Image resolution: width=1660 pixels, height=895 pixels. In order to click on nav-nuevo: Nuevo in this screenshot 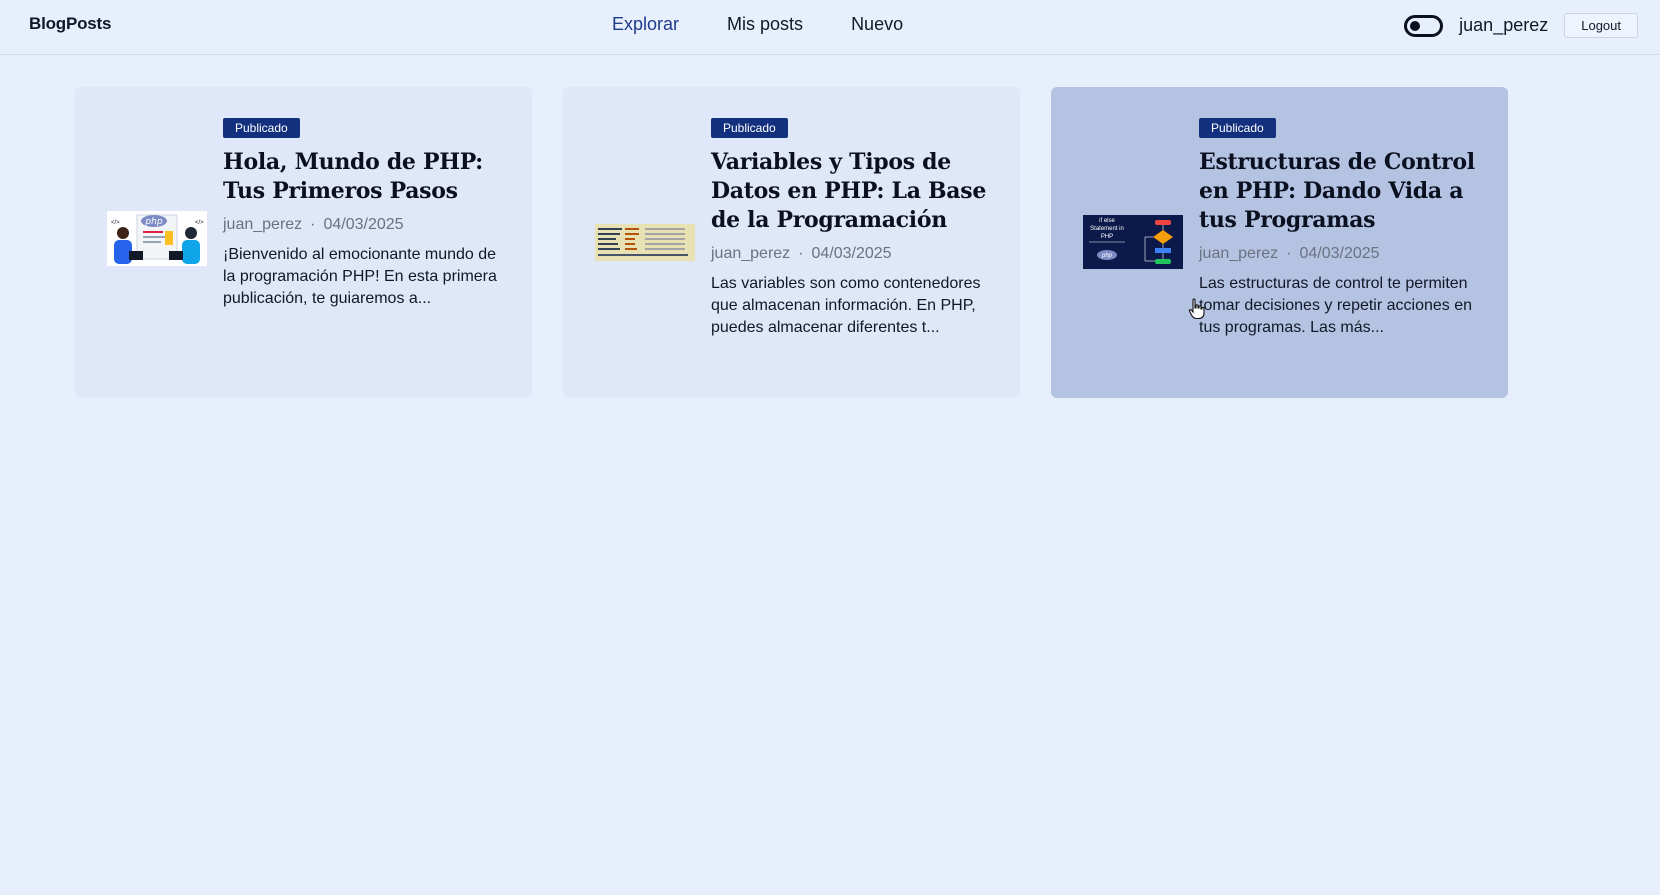, I will do `click(877, 24)`.